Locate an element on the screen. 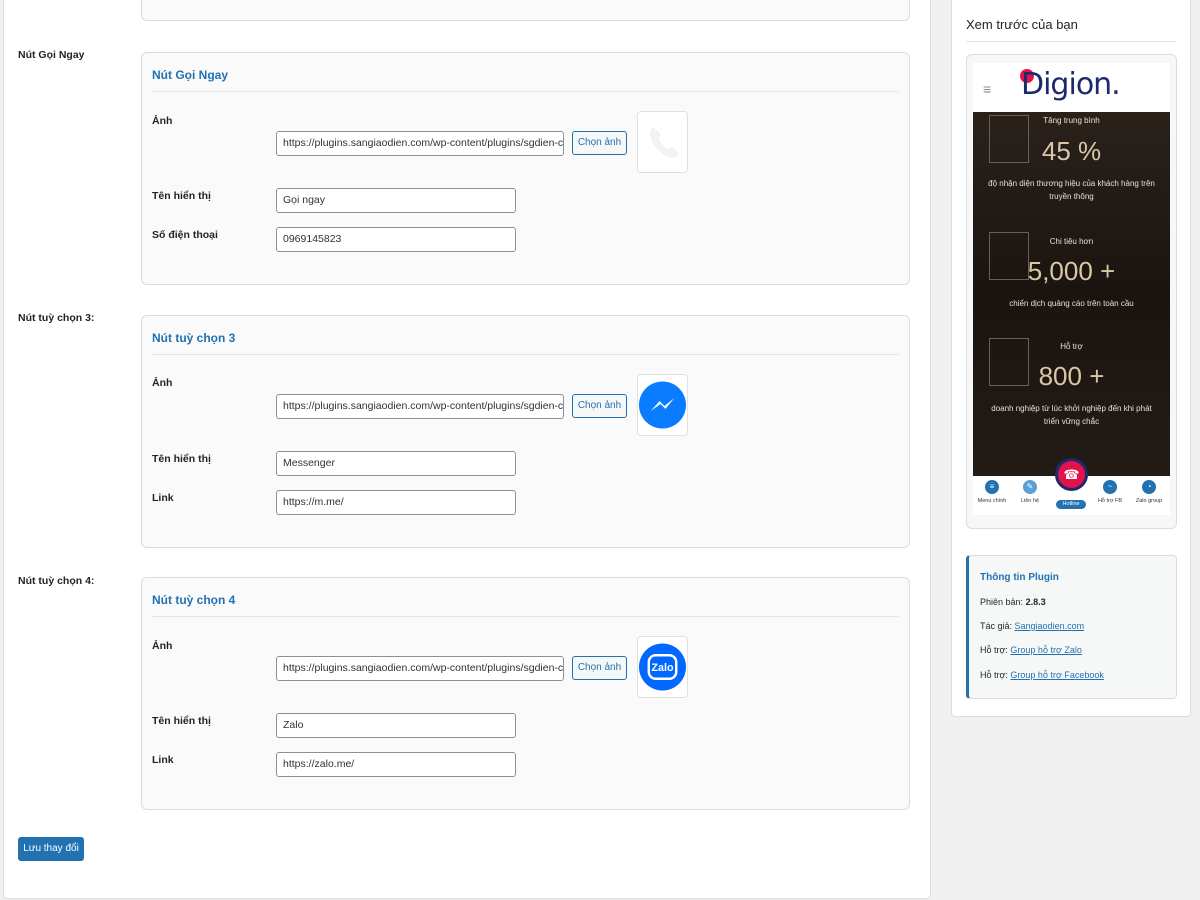 The image size is (1200, 900). hamburger-icon: ≡ is located at coordinates (987, 89).